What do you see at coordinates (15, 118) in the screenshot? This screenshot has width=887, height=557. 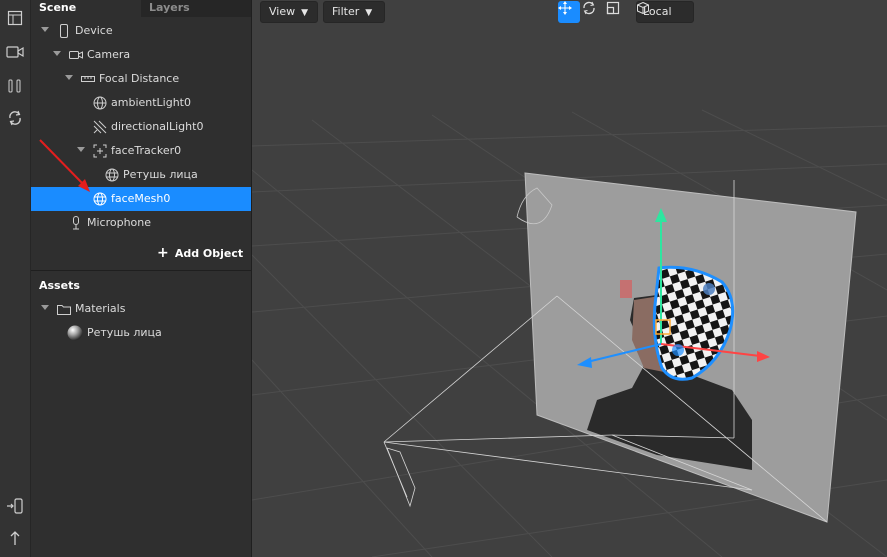 I see `refresh-icon` at bounding box center [15, 118].